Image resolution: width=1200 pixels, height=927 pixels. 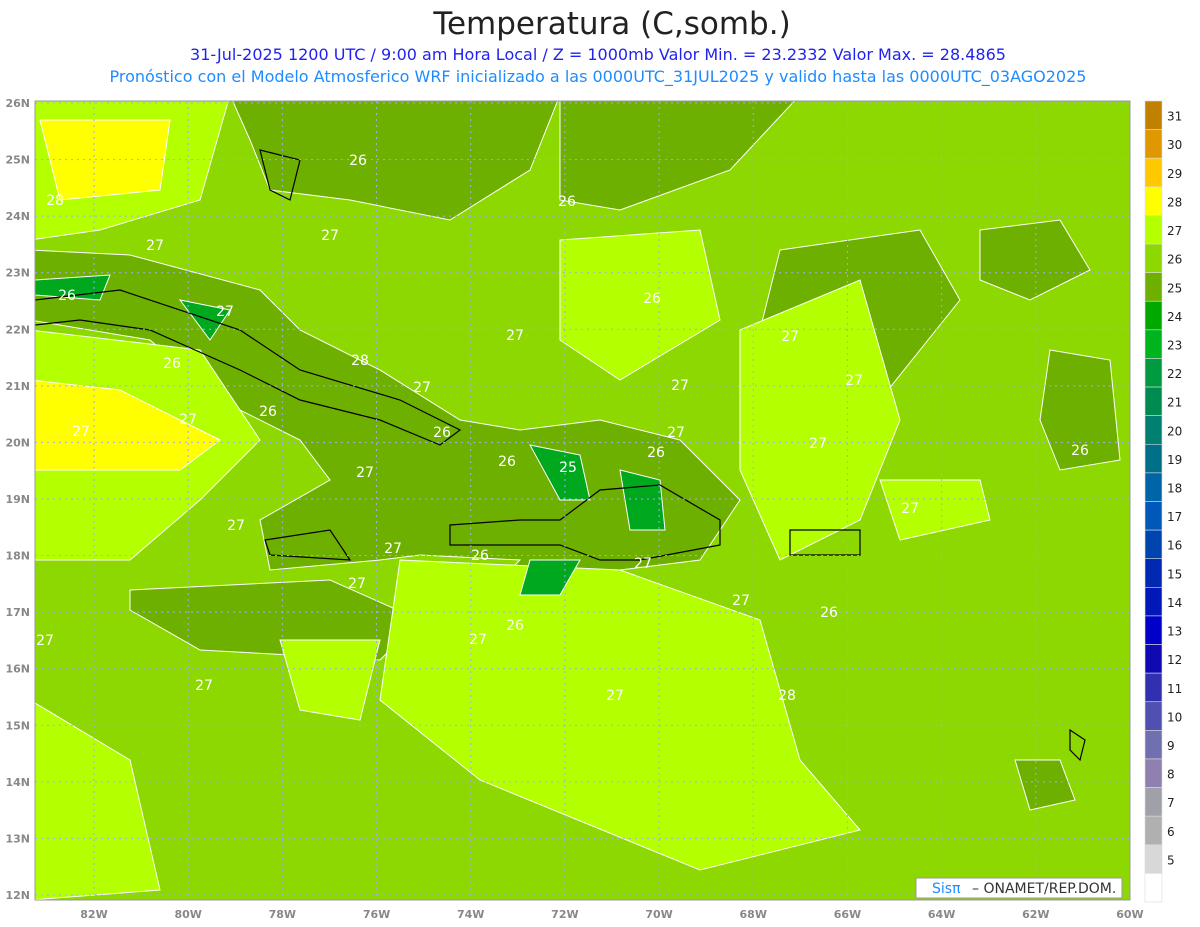 What do you see at coordinates (611, 914) in the screenshot?
I see `longitude-axis: 82W 80W 78W 76W 74W 72W 70W 68W 66W 64W 62W 60W` at bounding box center [611, 914].